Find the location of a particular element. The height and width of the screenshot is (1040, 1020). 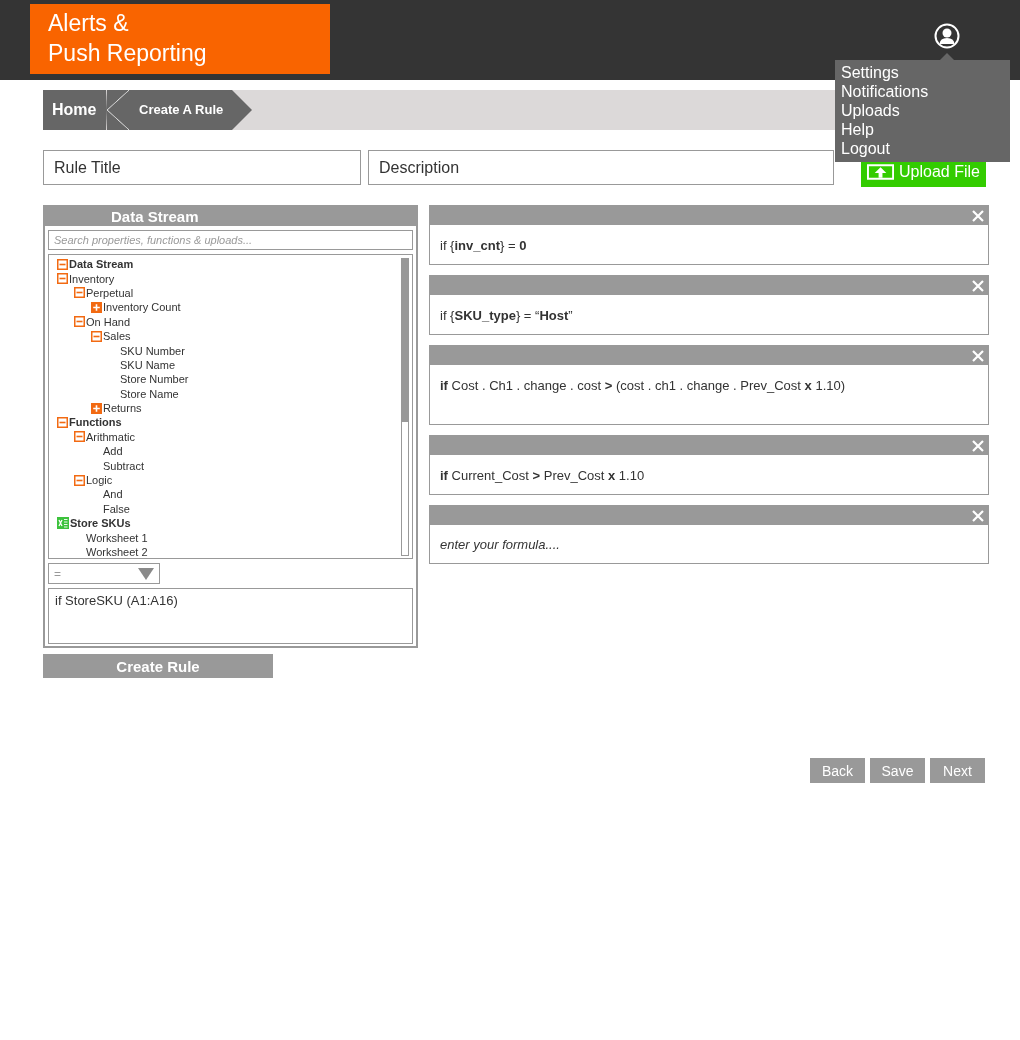

logo-text: Push Reporting is located at coordinates (128, 53).